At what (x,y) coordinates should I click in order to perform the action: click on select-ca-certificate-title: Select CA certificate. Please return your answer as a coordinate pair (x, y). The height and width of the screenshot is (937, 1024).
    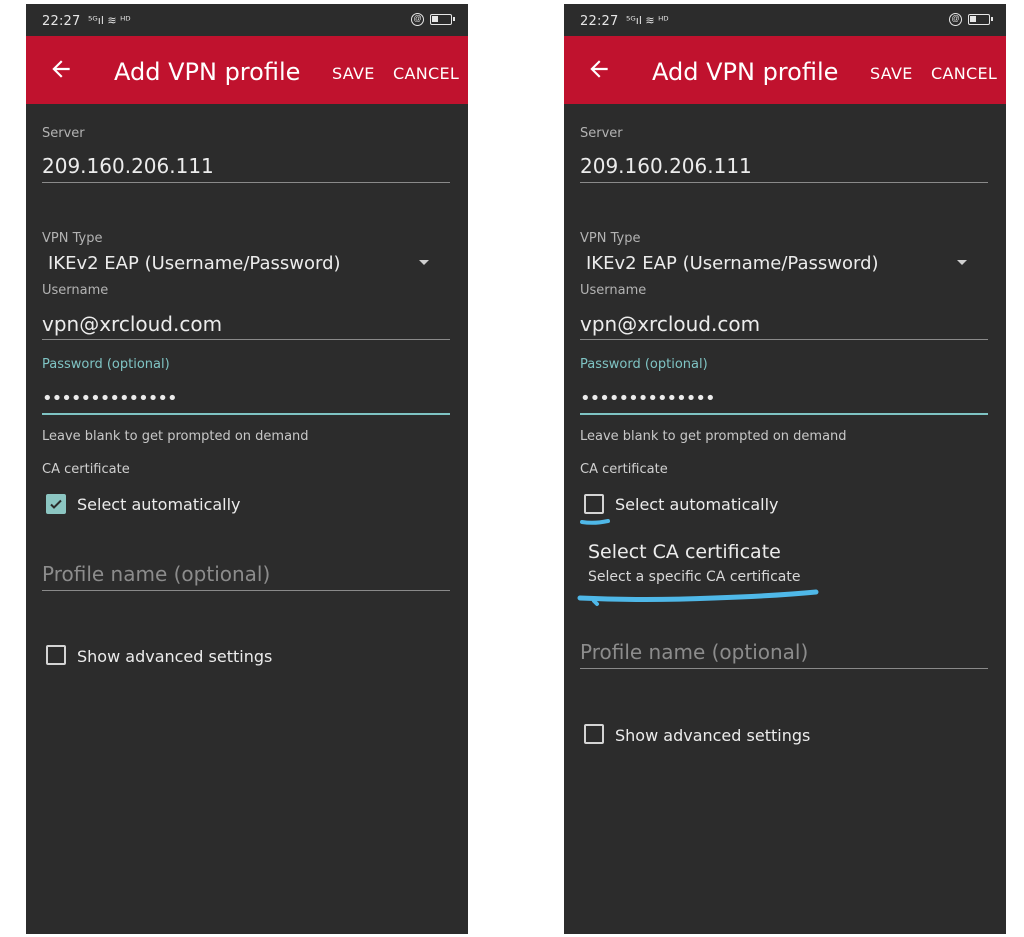
    Looking at the image, I should click on (684, 552).